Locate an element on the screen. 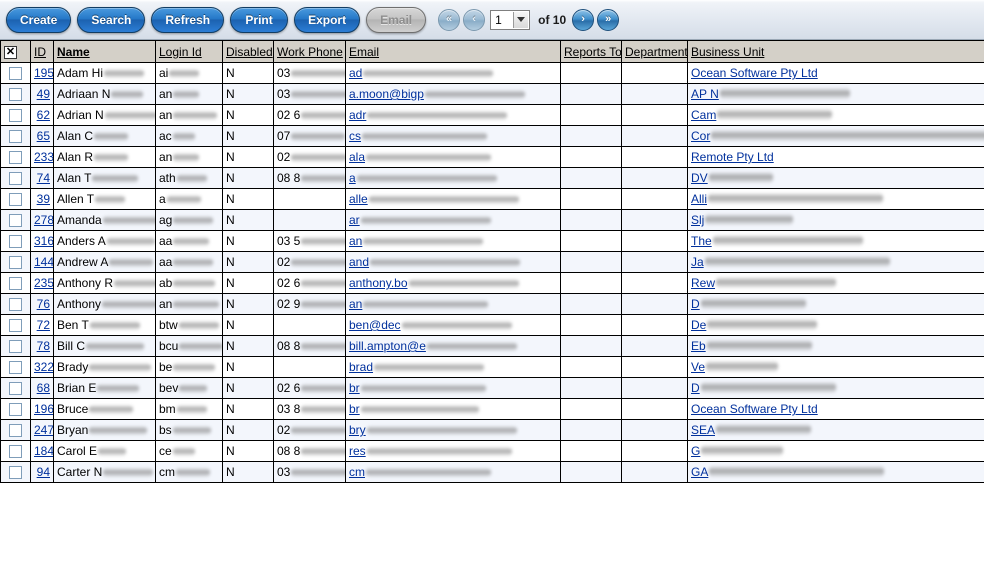  column-header-id: ID is located at coordinates (42, 51).